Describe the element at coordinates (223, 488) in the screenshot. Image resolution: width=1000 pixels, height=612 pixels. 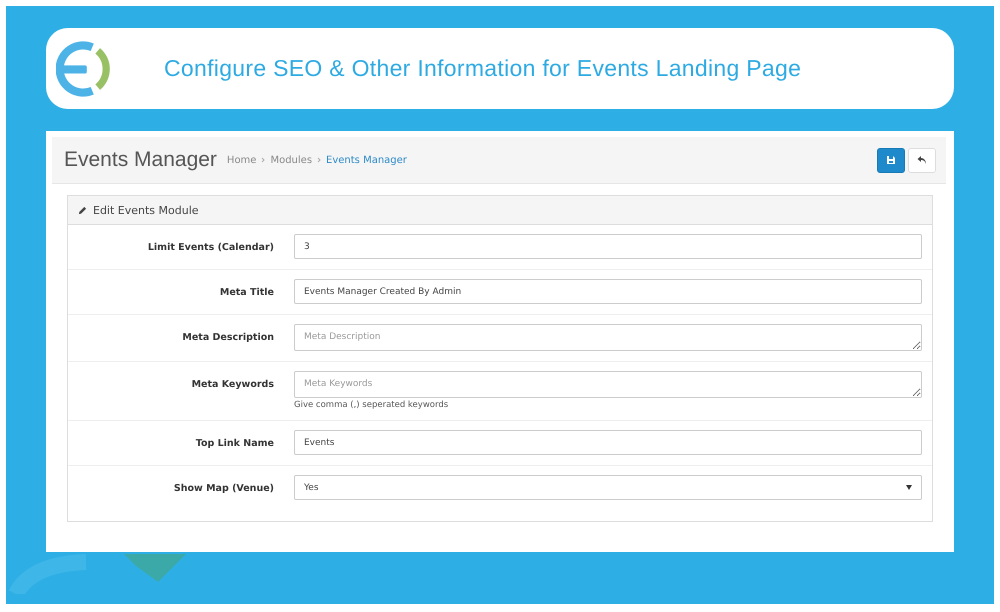
I see `field-label: Show Map (Venue)` at that location.